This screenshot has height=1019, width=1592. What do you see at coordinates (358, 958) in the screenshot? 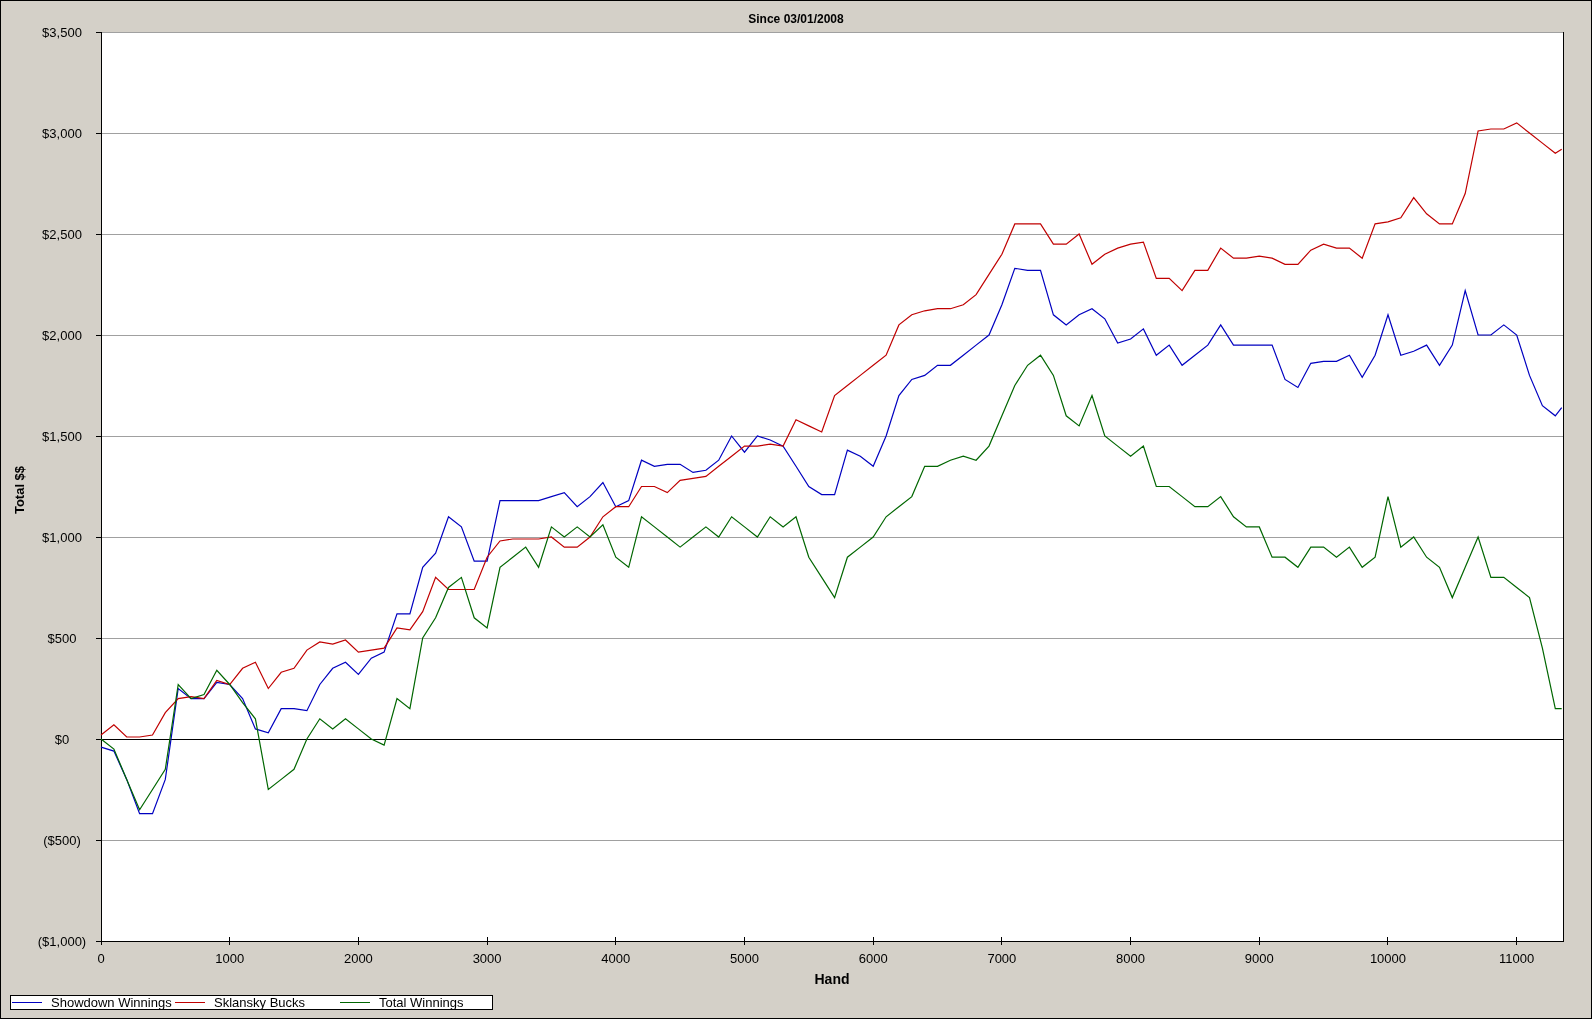
I see `x-tick-label: 2000` at bounding box center [358, 958].